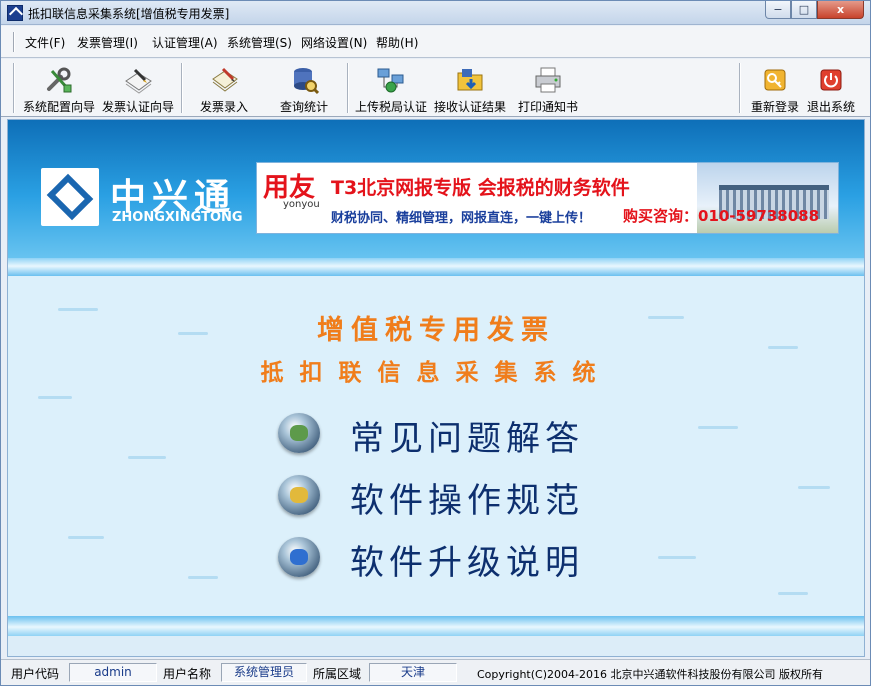 Image resolution: width=871 pixels, height=686 pixels. What do you see at coordinates (831, 80) in the screenshot?
I see `power-exit-icon` at bounding box center [831, 80].